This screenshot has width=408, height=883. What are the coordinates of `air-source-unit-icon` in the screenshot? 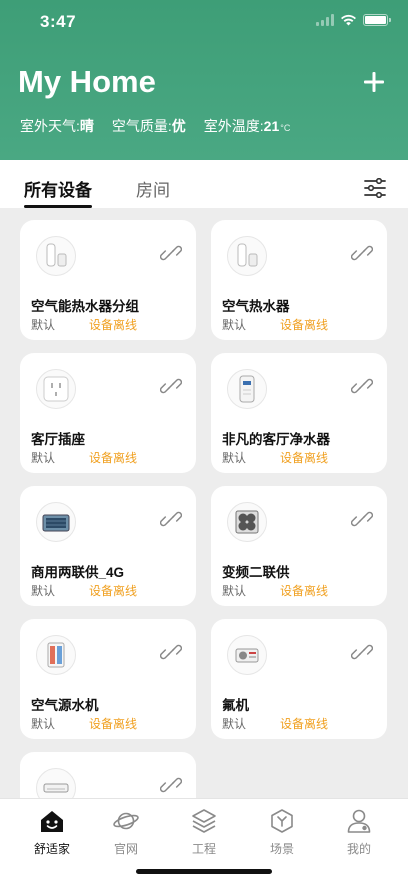 It's located at (56, 655).